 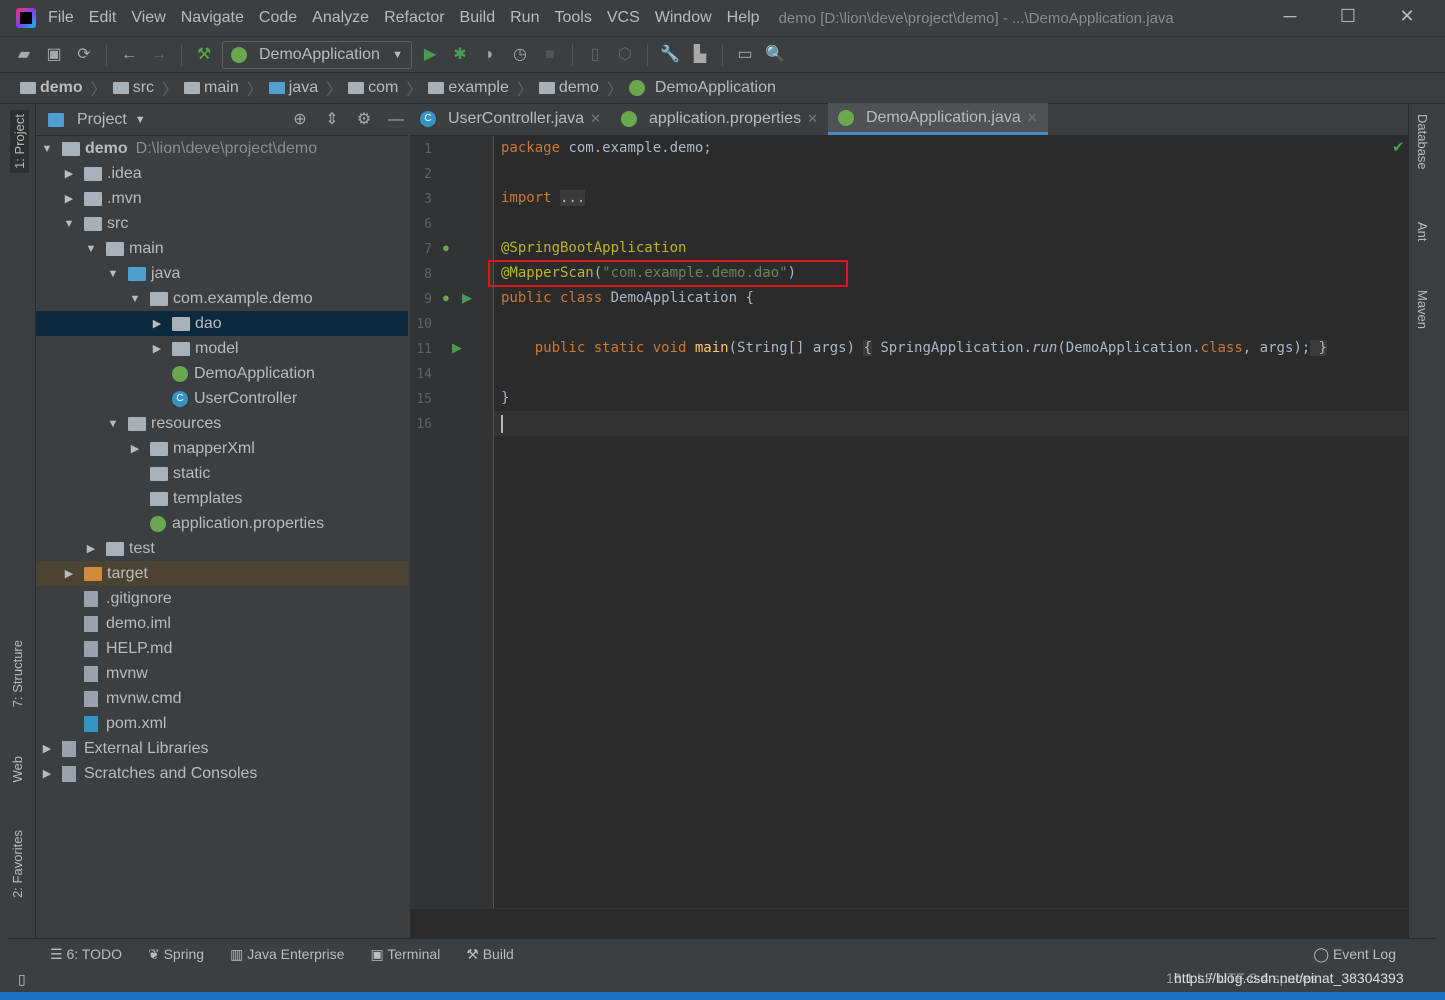 I want to click on locate-icon: ⊕, so click(x=300, y=120).